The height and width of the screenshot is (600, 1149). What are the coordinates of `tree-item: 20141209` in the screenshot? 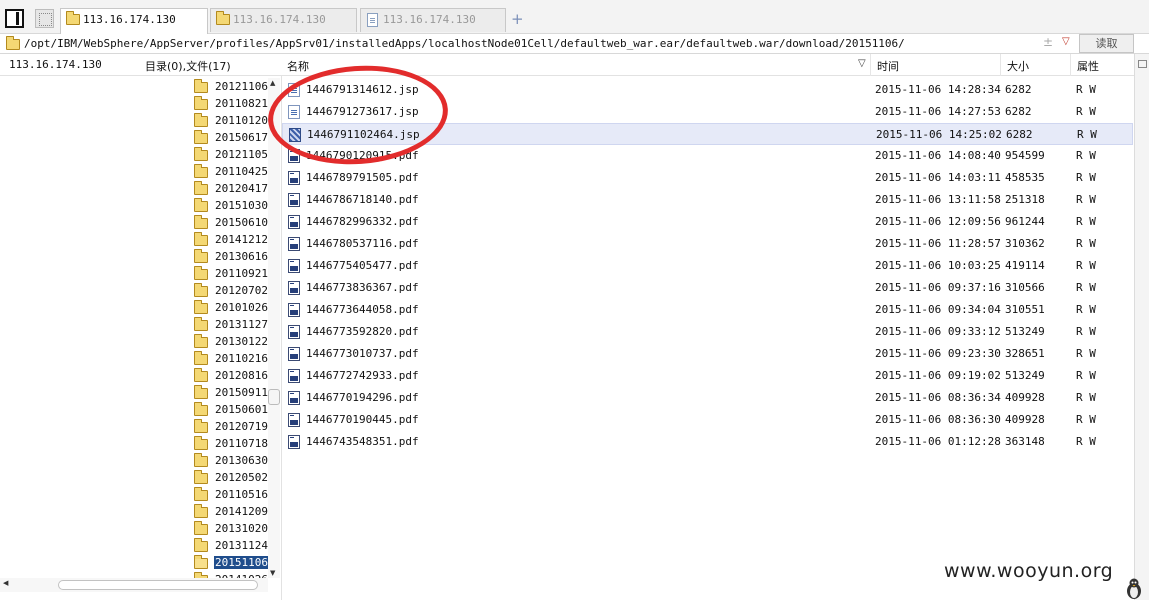 It's located at (230, 511).